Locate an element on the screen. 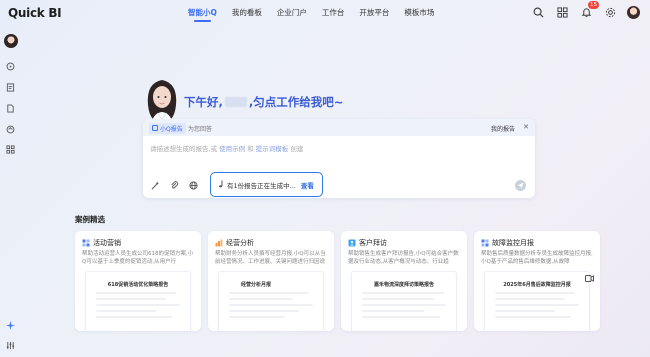 The height and width of the screenshot is (357, 650). nav-item-portal: 企业门户 is located at coordinates (292, 15).